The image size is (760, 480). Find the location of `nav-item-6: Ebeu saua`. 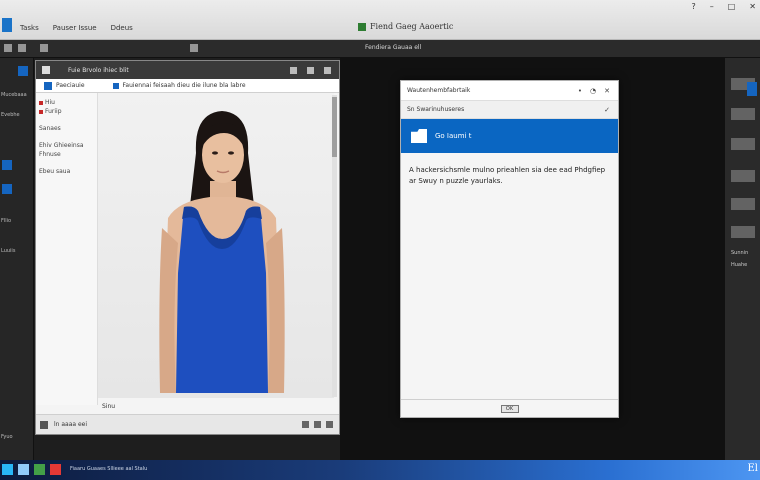

nav-item-6: Ebeu saua is located at coordinates (66, 171).